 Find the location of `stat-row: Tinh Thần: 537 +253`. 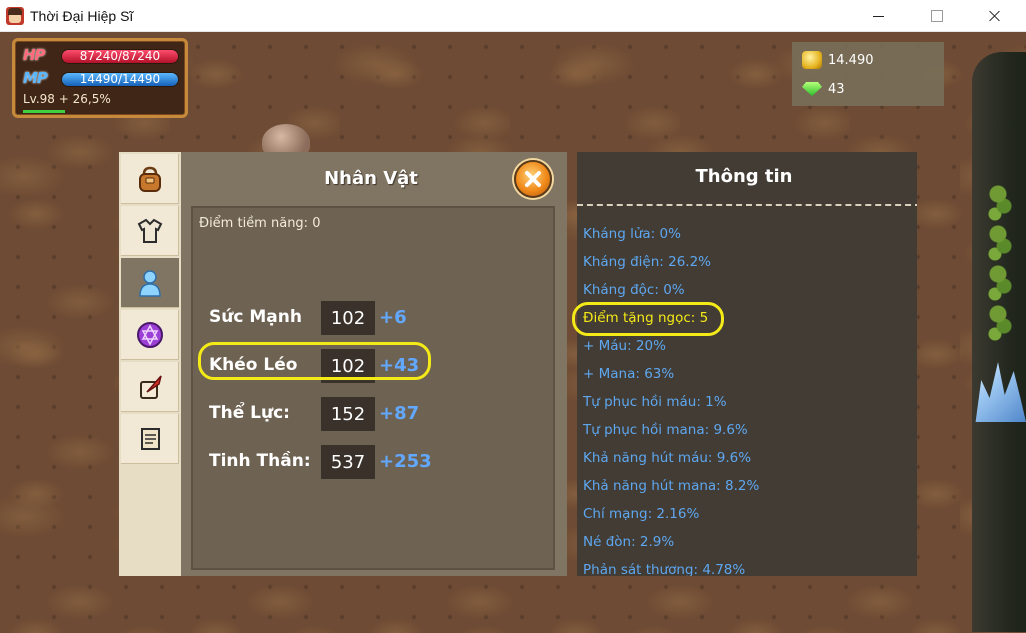

stat-row: Tinh Thần: 537 +253 is located at coordinates (373, 462).